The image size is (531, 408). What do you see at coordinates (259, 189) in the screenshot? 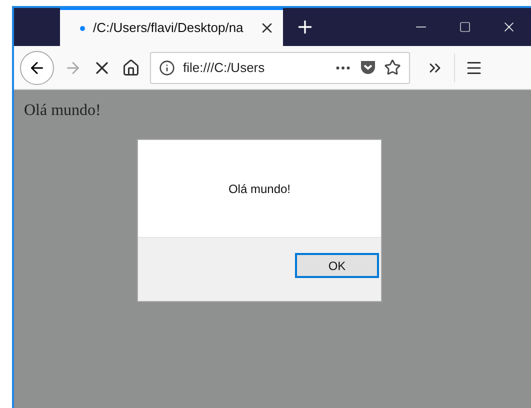
I see `dialog-message: Olá mundo!` at bounding box center [259, 189].